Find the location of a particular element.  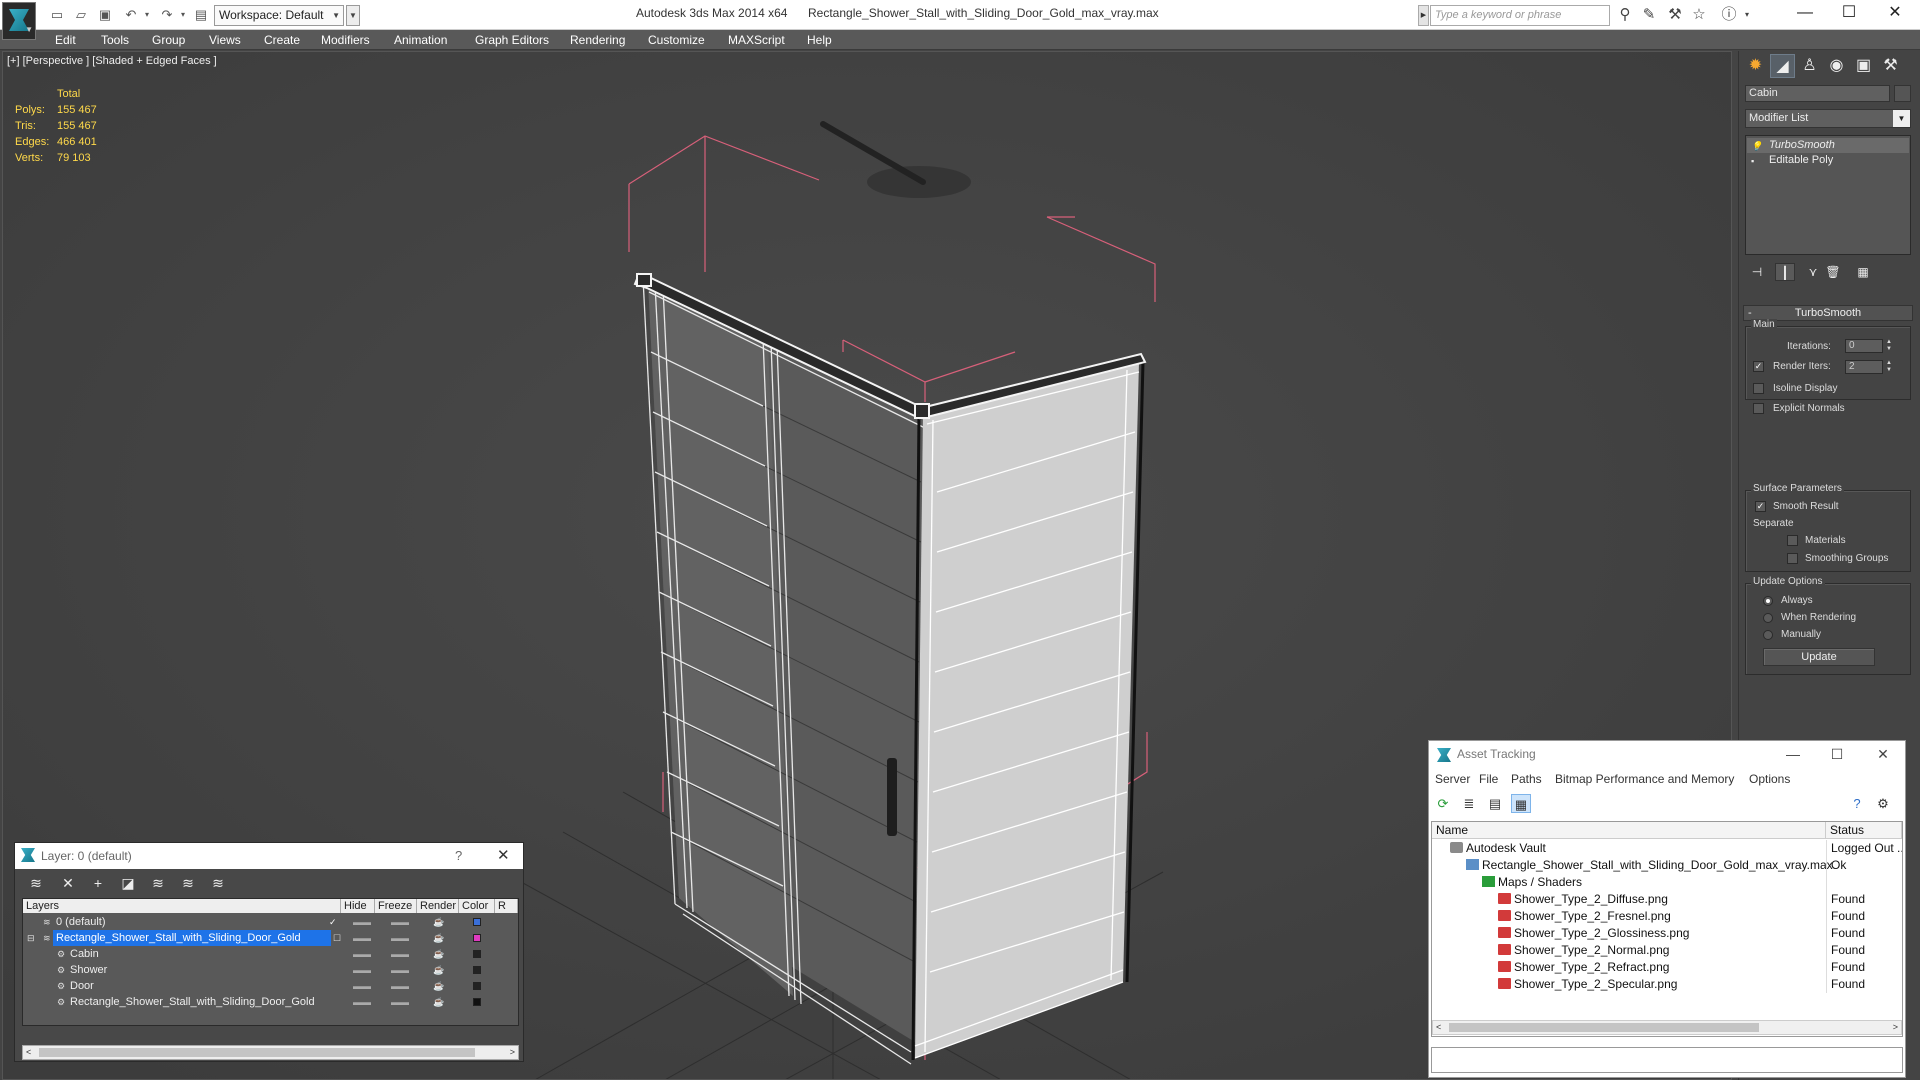

render-iters-checkbox: ✓ is located at coordinates (1758, 366).